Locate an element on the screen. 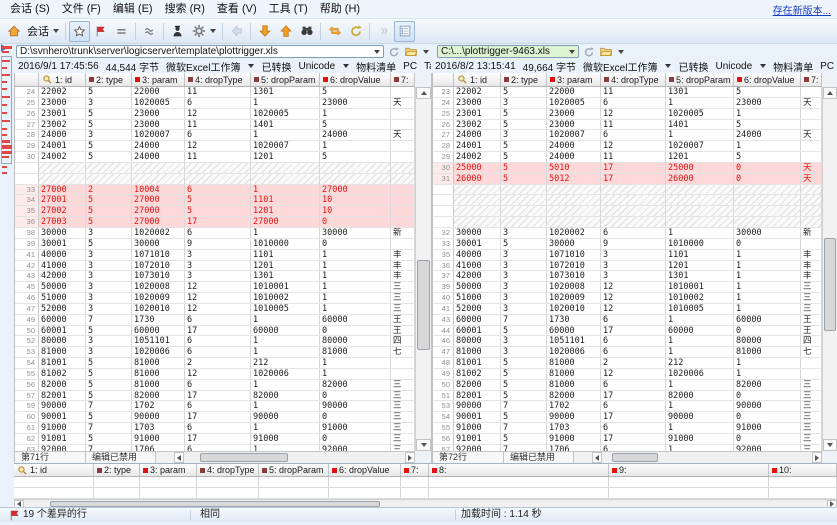 Image resolution: width=837 pixels, height=525 pixels. table-row: 23 22002 5 22000 11 1301 5 is located at coordinates (627, 92).